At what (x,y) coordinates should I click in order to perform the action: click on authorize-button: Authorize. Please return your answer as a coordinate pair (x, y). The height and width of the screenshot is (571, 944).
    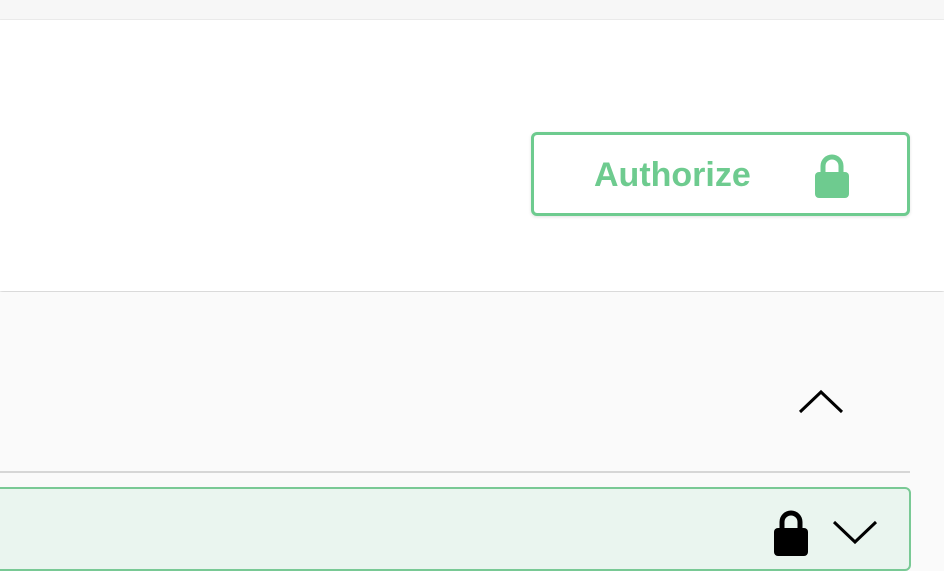
    Looking at the image, I should click on (720, 174).